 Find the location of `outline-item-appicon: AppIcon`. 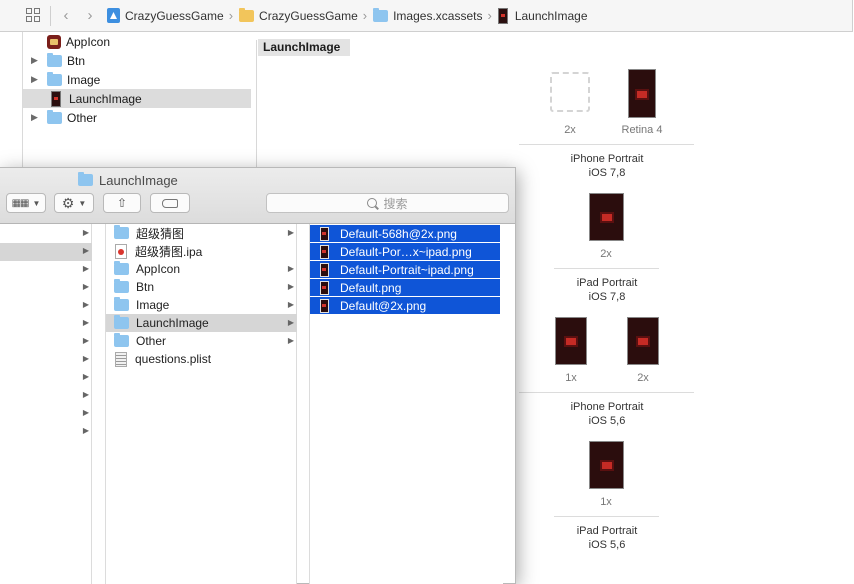

outline-item-appicon: AppIcon is located at coordinates (137, 41).